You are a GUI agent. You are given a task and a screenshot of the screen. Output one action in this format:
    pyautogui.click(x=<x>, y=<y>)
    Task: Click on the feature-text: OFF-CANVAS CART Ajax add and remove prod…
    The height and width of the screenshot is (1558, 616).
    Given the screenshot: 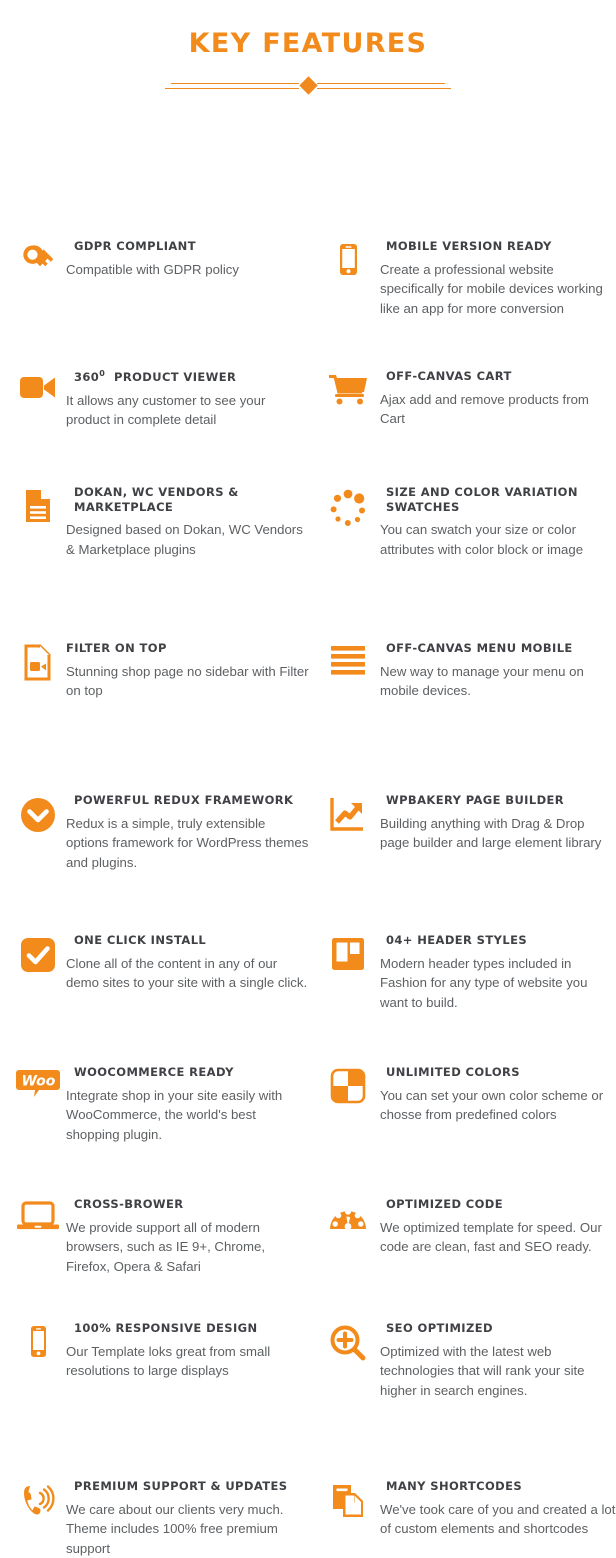 What is the action you would take?
    pyautogui.click(x=496, y=399)
    